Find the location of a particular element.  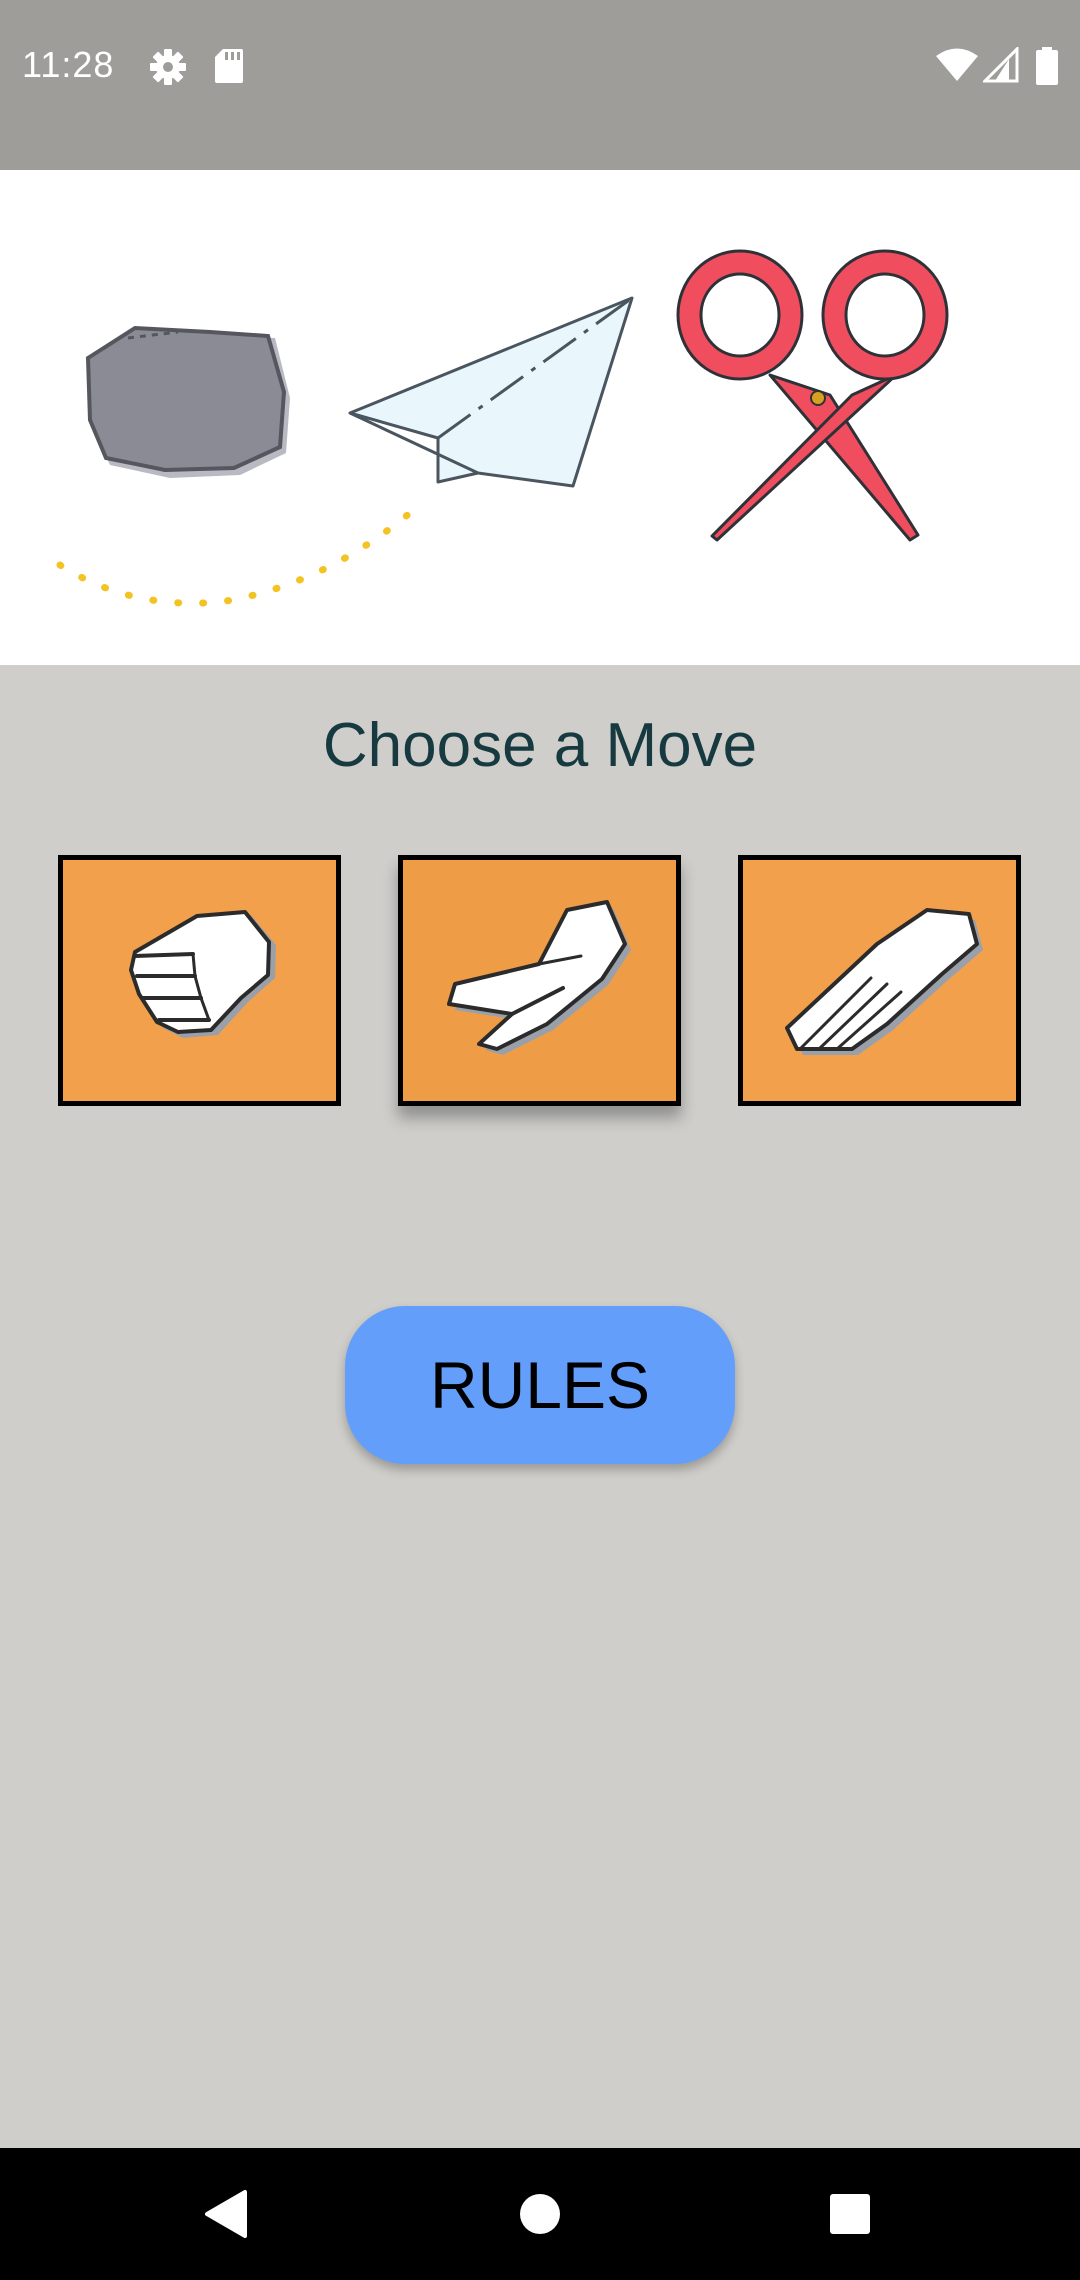

page-title: Choose a Move is located at coordinates (540, 745).